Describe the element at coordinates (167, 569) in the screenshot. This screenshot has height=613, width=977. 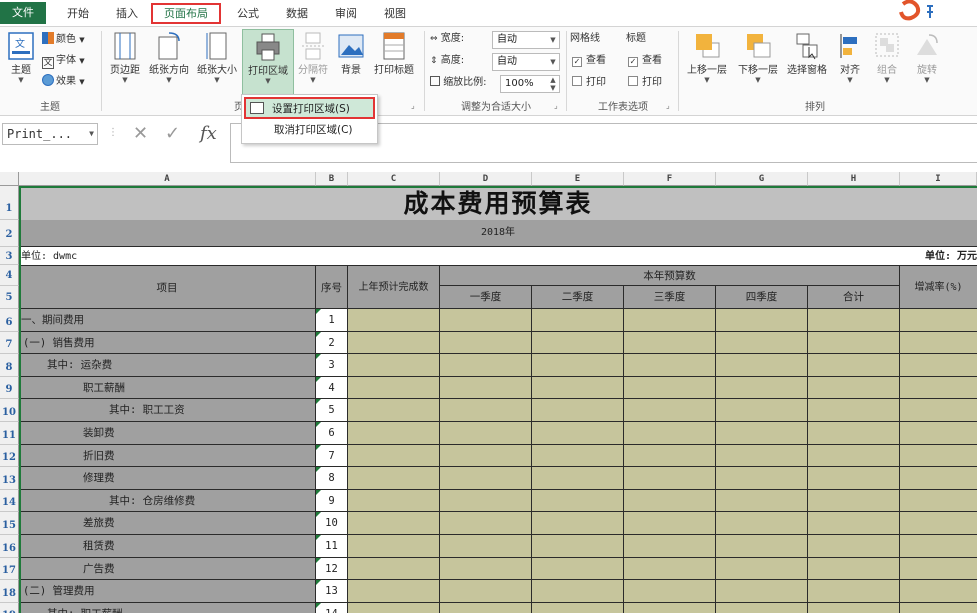
I see `item-cell: 广告费` at that location.